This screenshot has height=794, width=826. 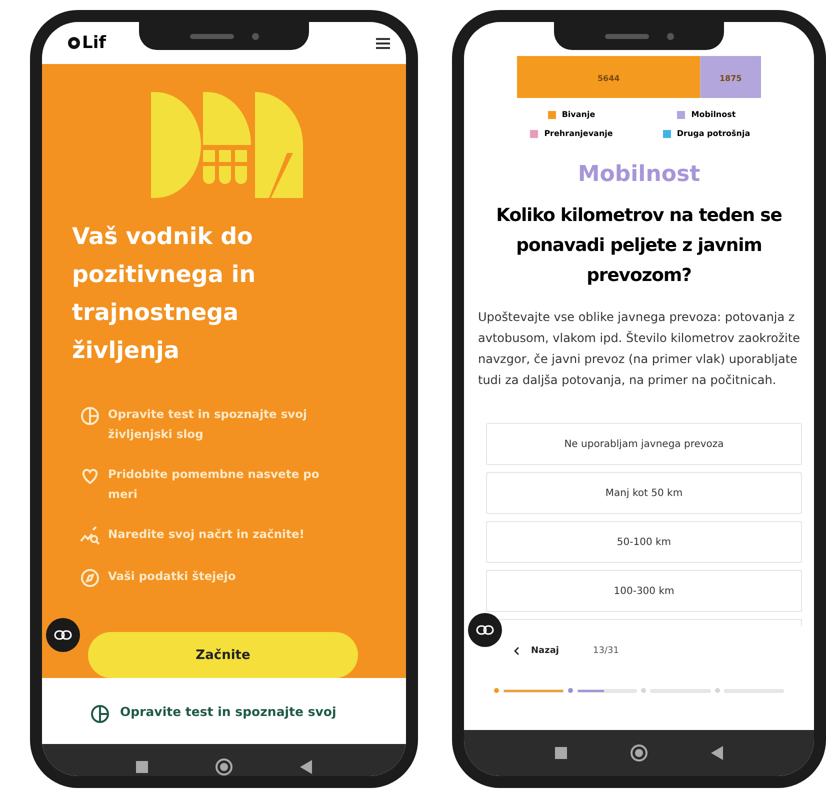 I want to click on heart-icon, so click(x=90, y=476).